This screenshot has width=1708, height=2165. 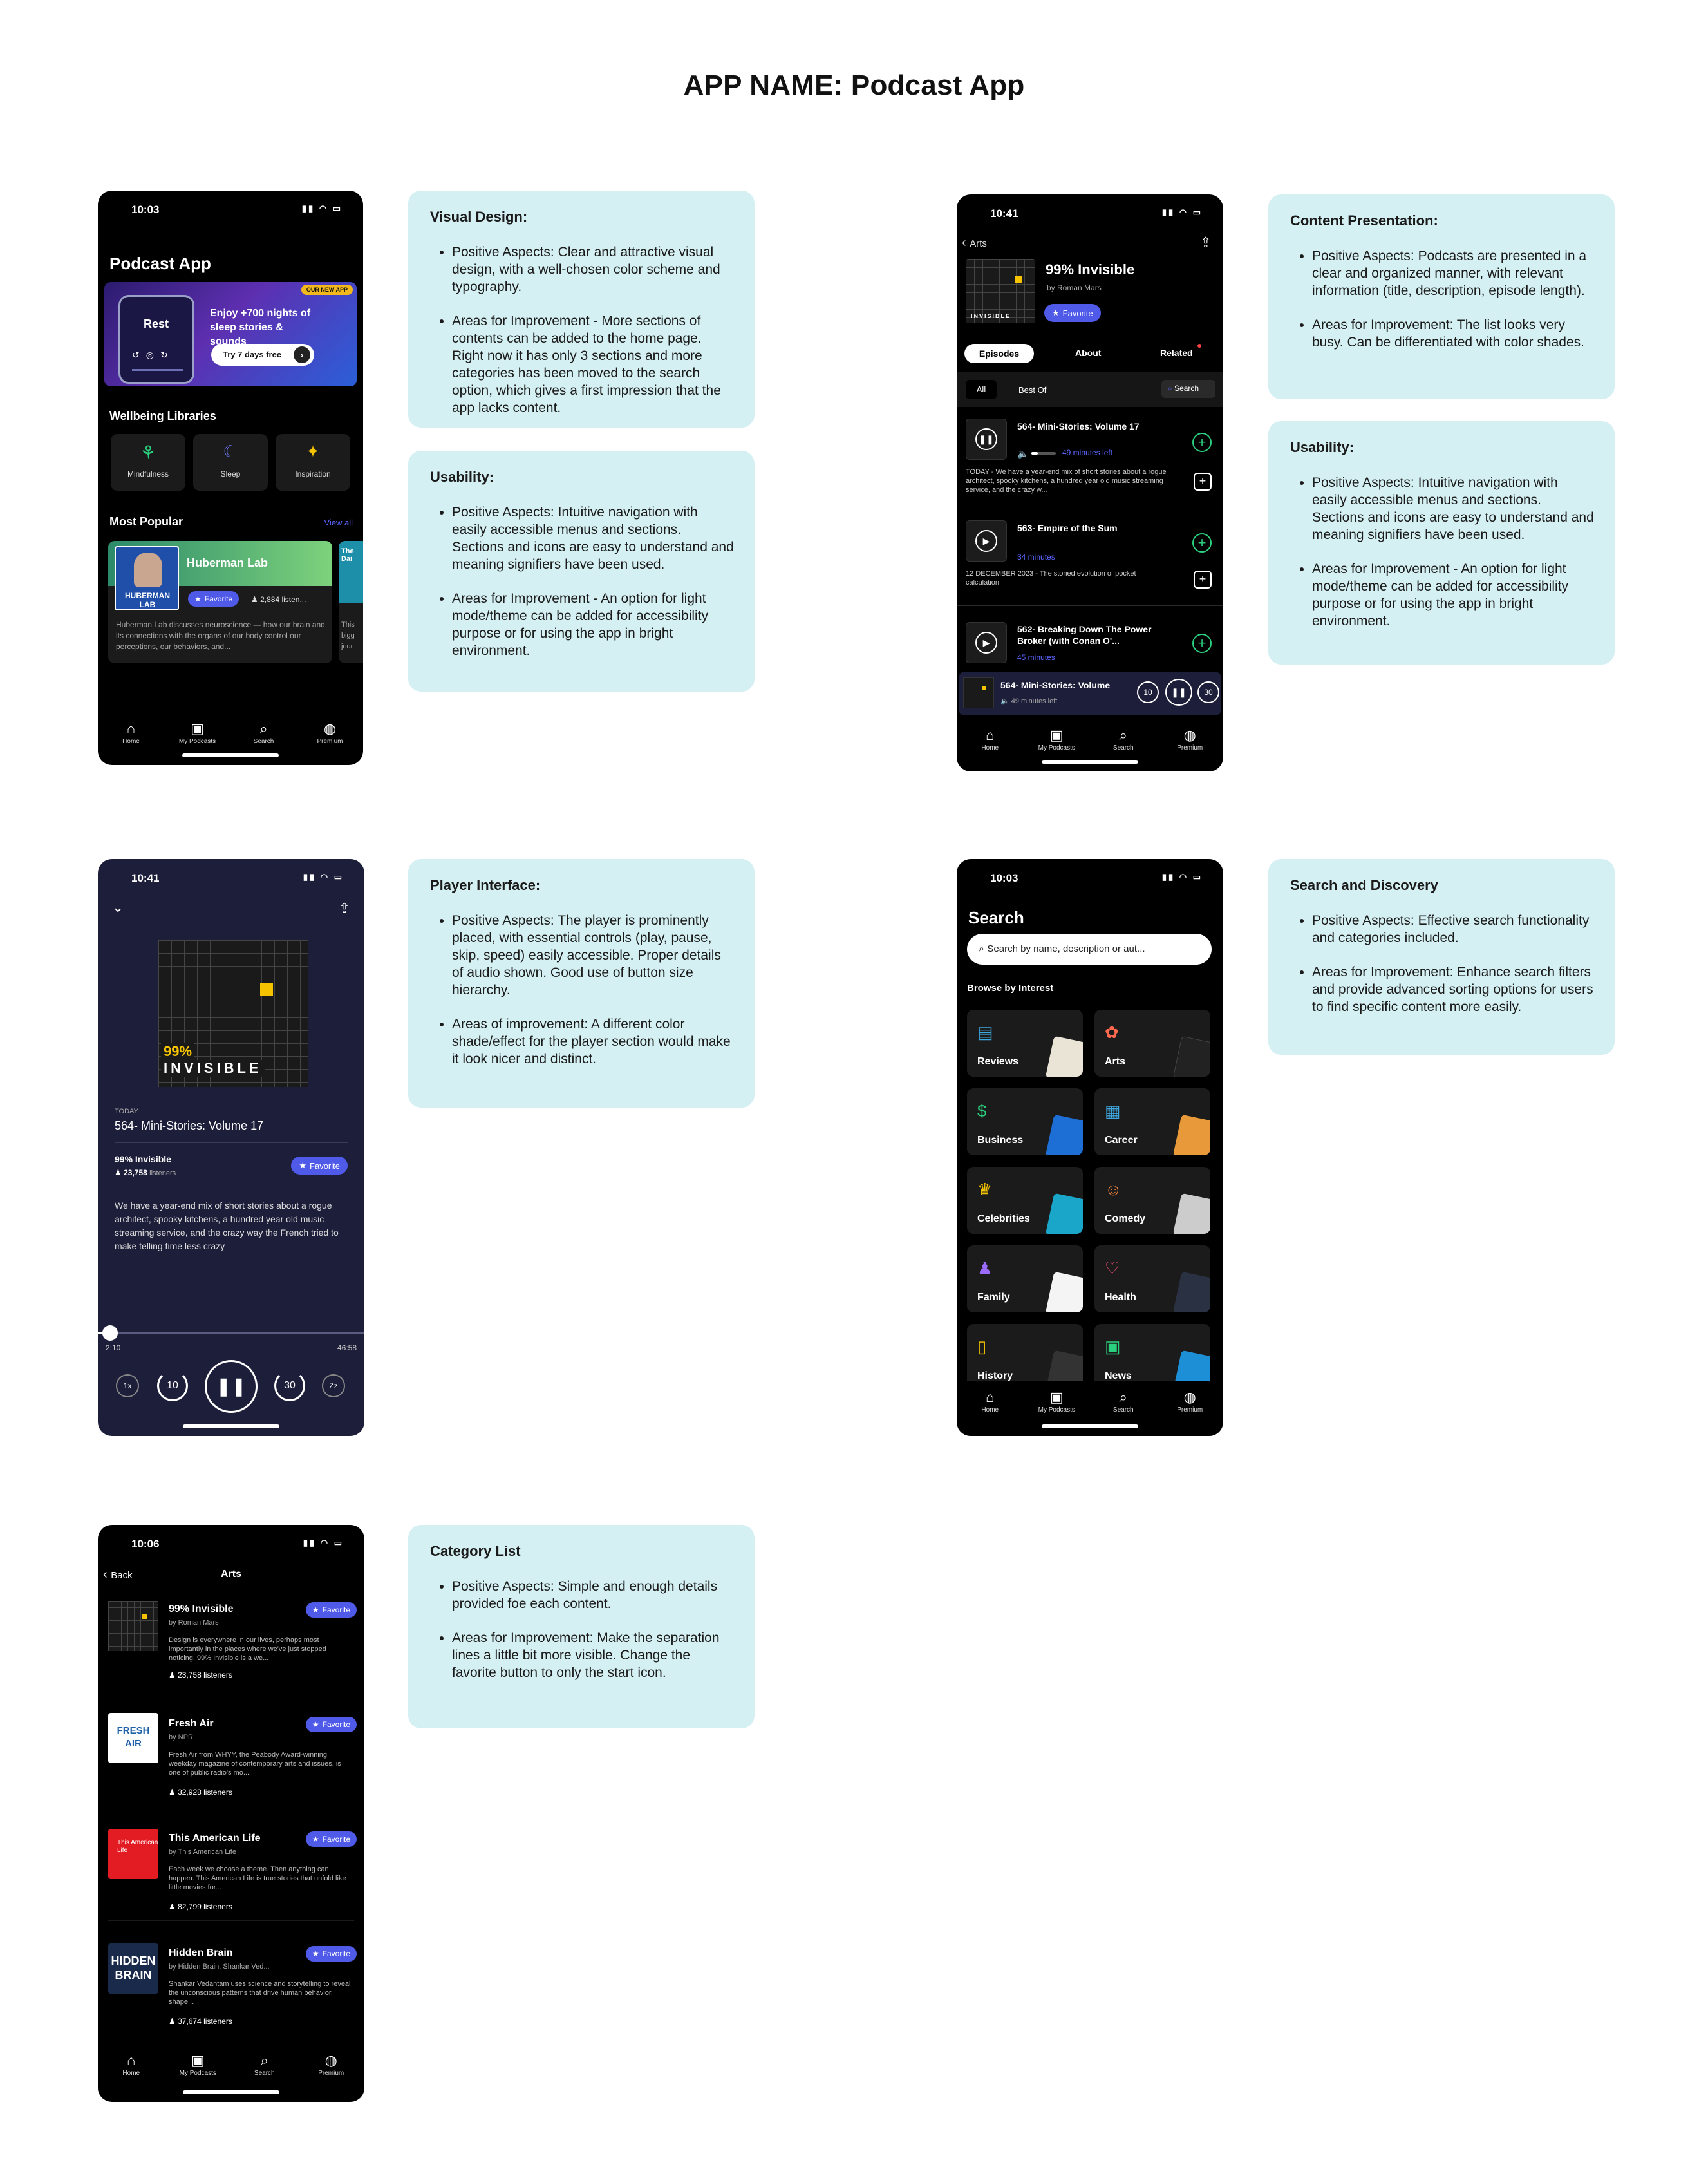 I want to click on category-comedy: ☺ Comedy, so click(x=1152, y=1200).